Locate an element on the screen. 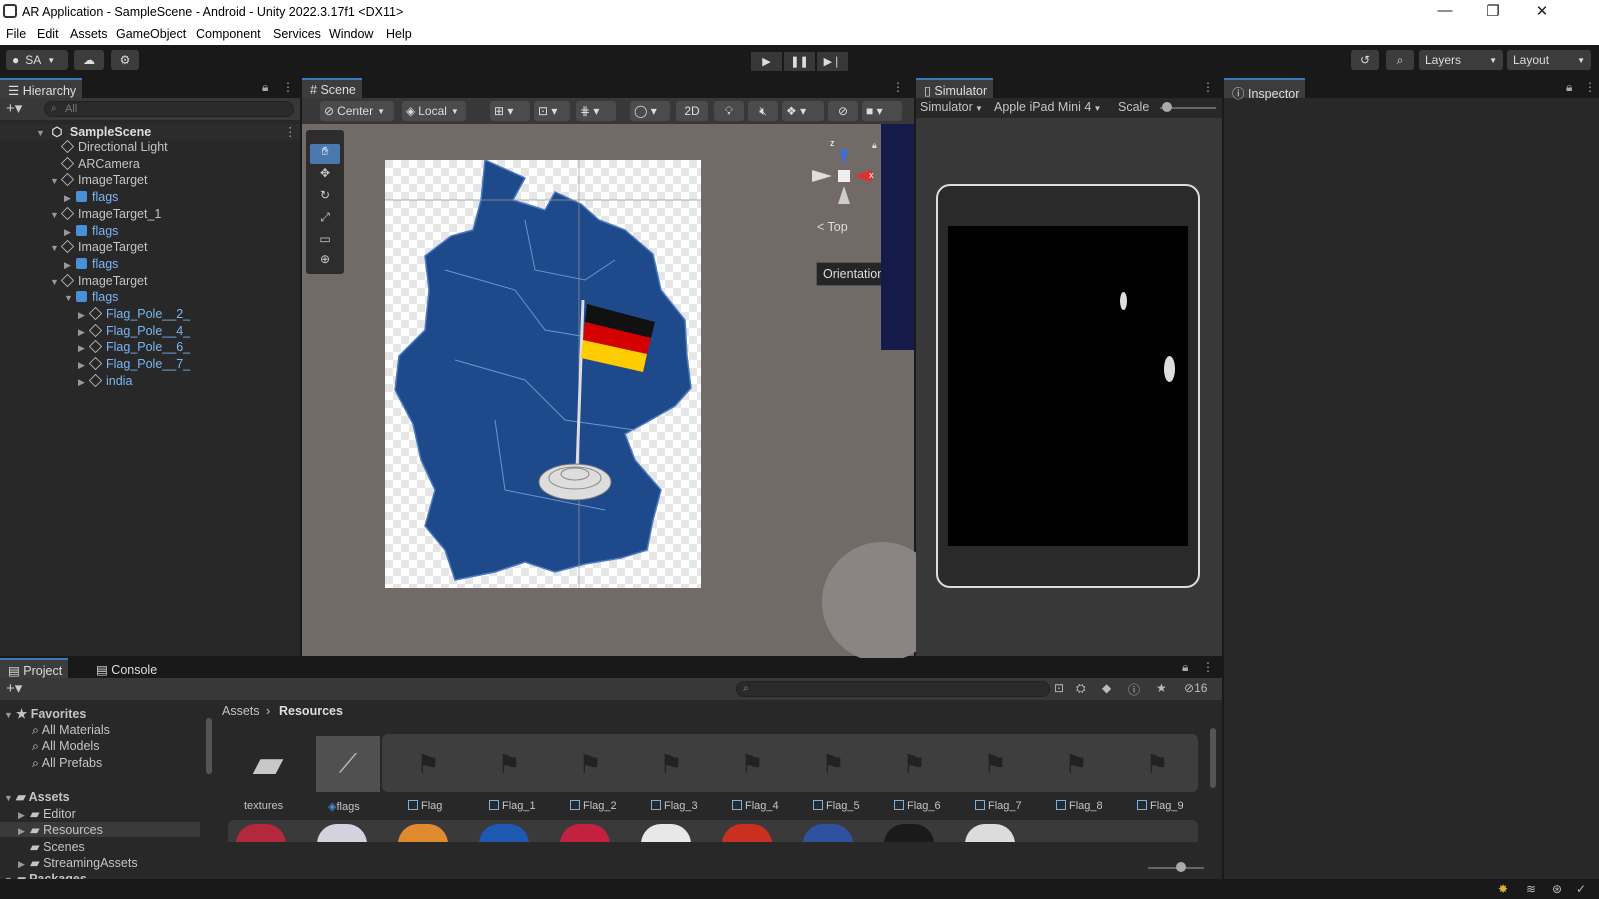 This screenshot has width=1599, height=899. progress-icon: ✓ is located at coordinates (1581, 889).